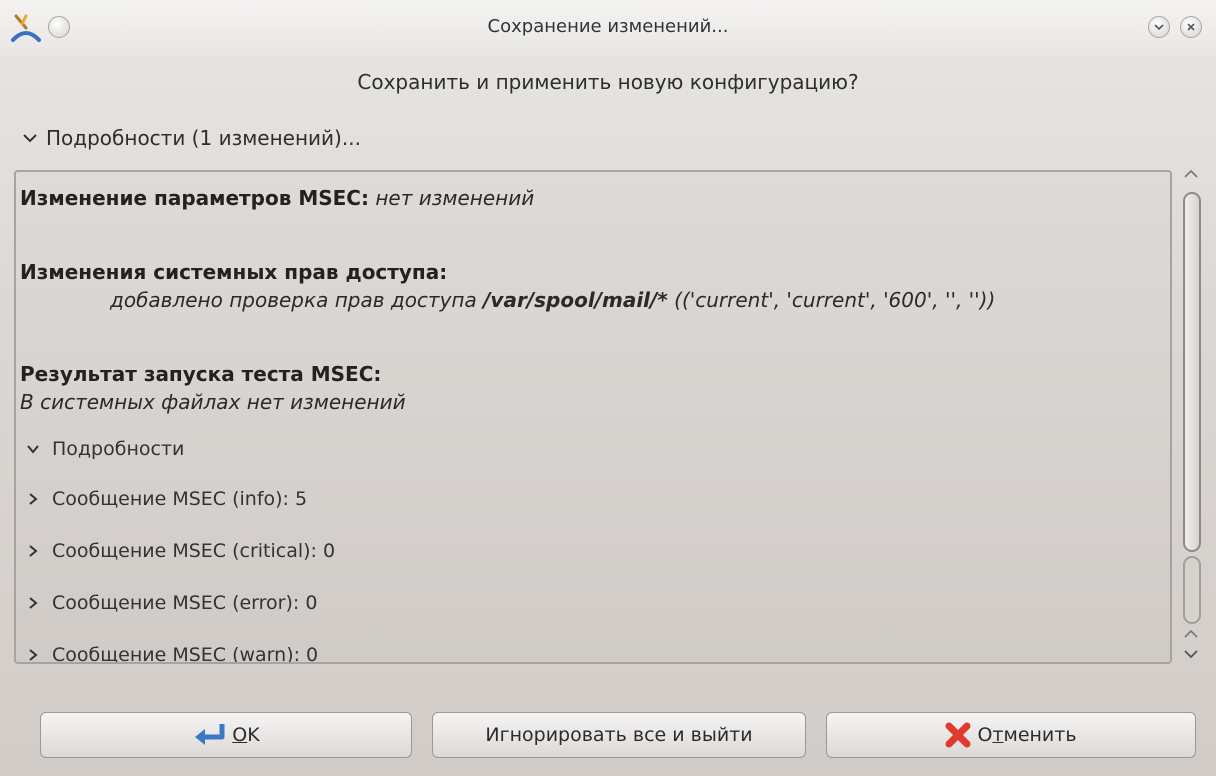 Image resolution: width=1216 pixels, height=776 pixels. Describe the element at coordinates (210, 734) in the screenshot. I see `enter-arrow-icon` at that location.